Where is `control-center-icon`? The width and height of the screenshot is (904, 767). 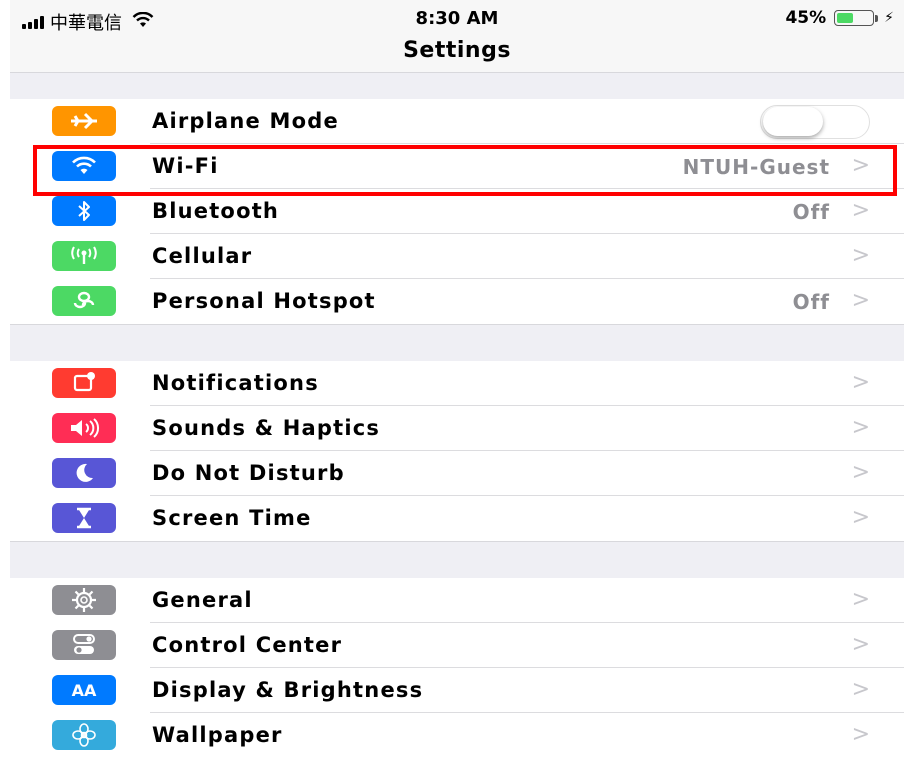
control-center-icon is located at coordinates (84, 645).